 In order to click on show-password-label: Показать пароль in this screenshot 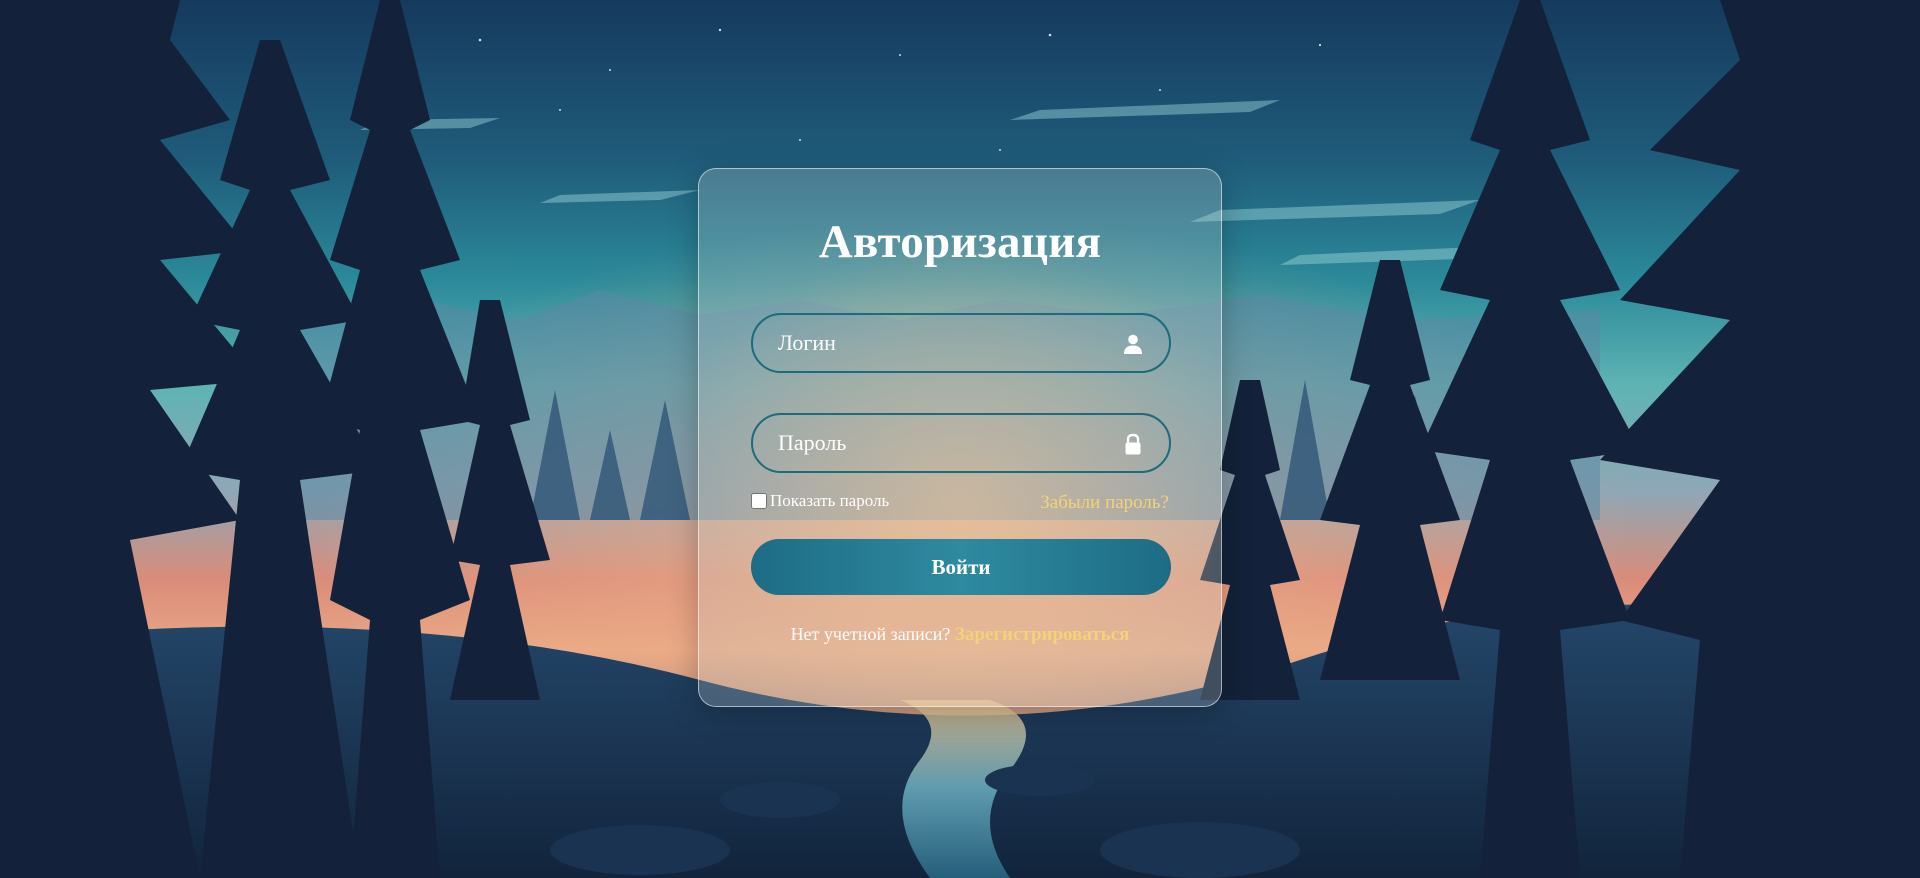, I will do `click(830, 500)`.